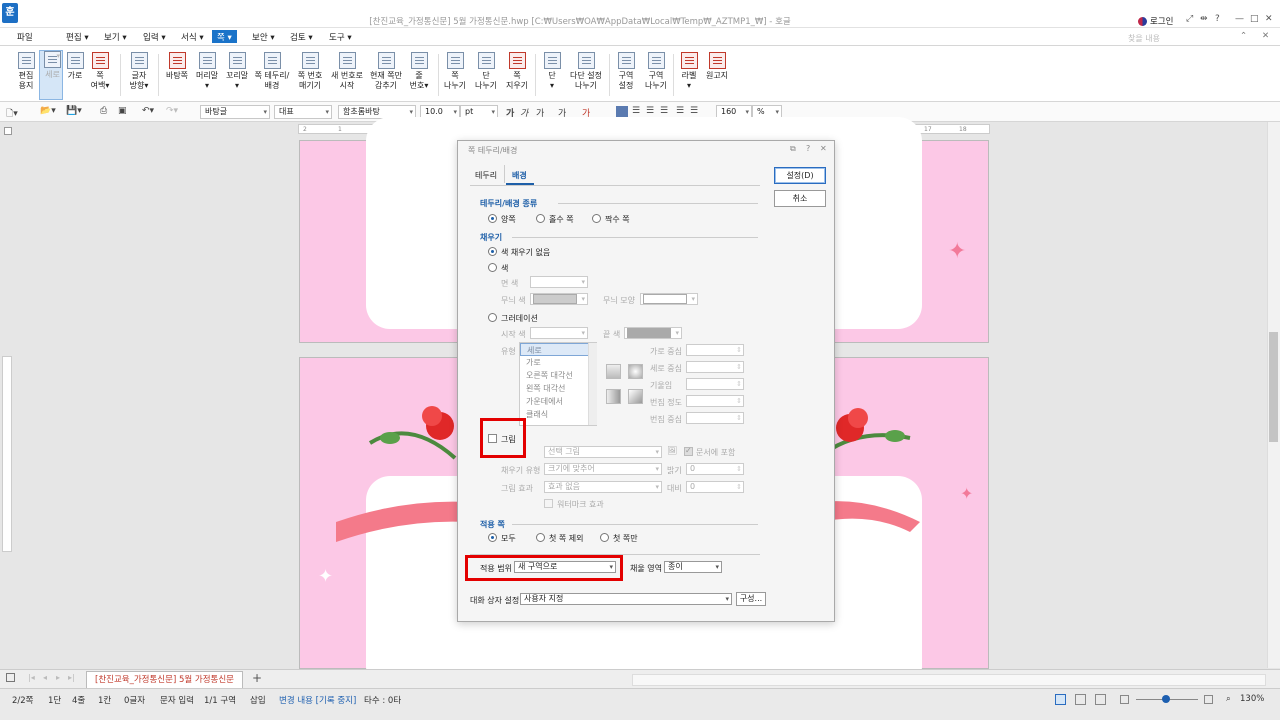  Describe the element at coordinates (558, 401) in the screenshot. I see `gradation-type-item: 가운데에서` at that location.